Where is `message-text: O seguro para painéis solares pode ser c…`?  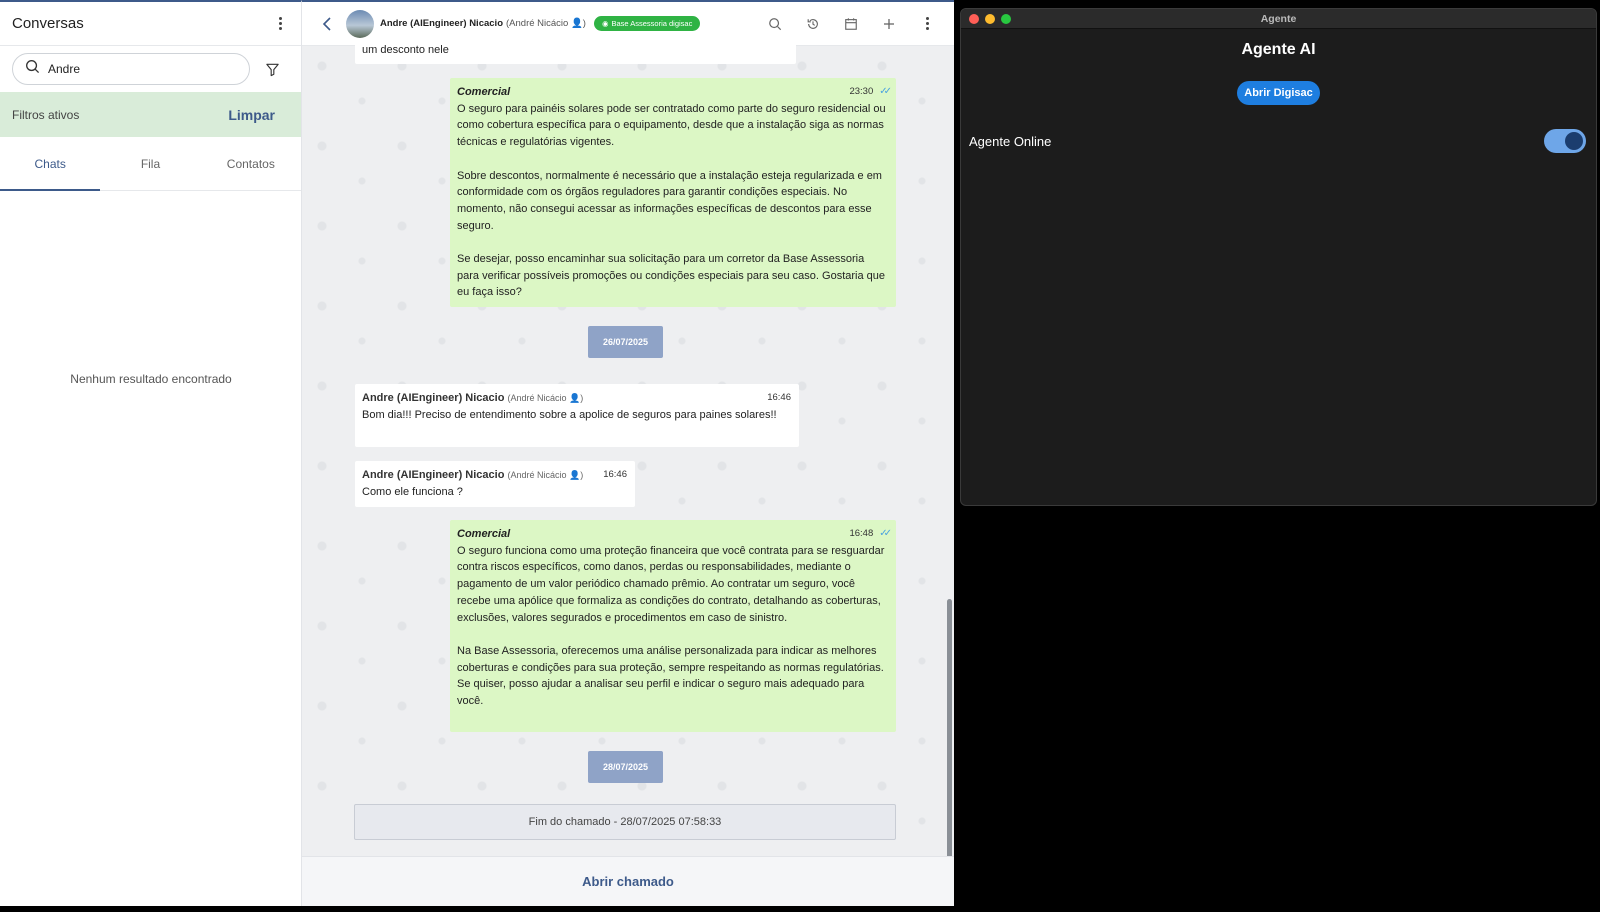
message-text: O seguro para painéis solares pode ser c… is located at coordinates (671, 200).